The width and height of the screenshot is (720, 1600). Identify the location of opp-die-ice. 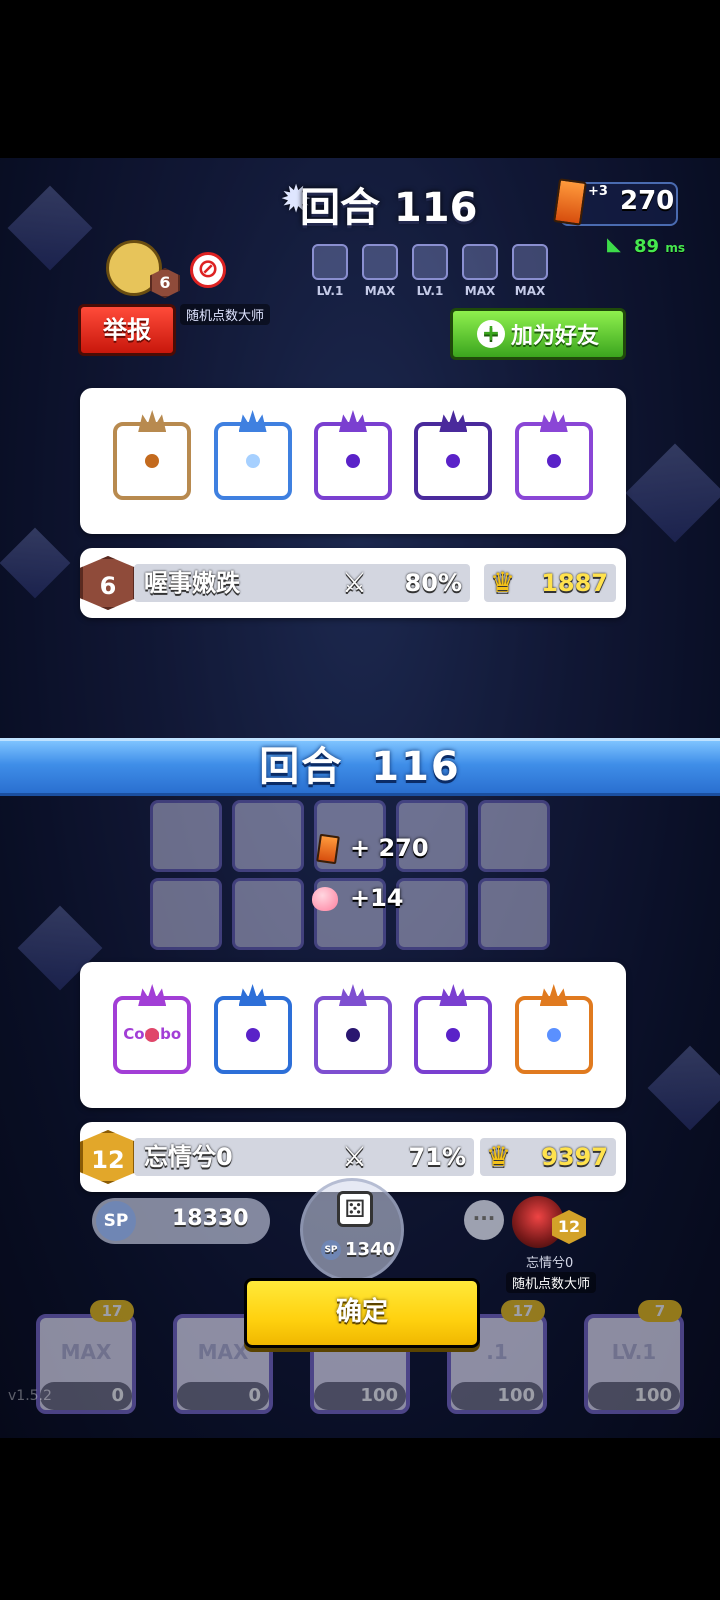
(252, 455).